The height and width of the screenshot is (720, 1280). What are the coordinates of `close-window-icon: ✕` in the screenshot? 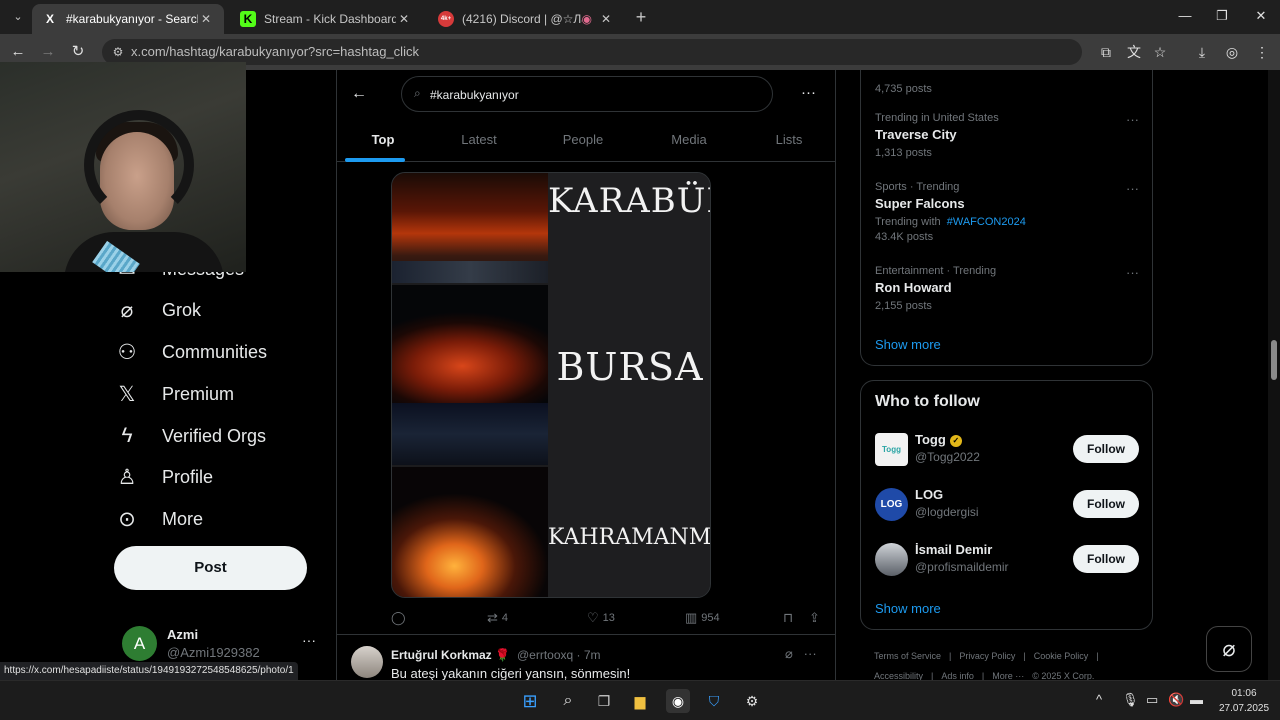 It's located at (1261, 16).